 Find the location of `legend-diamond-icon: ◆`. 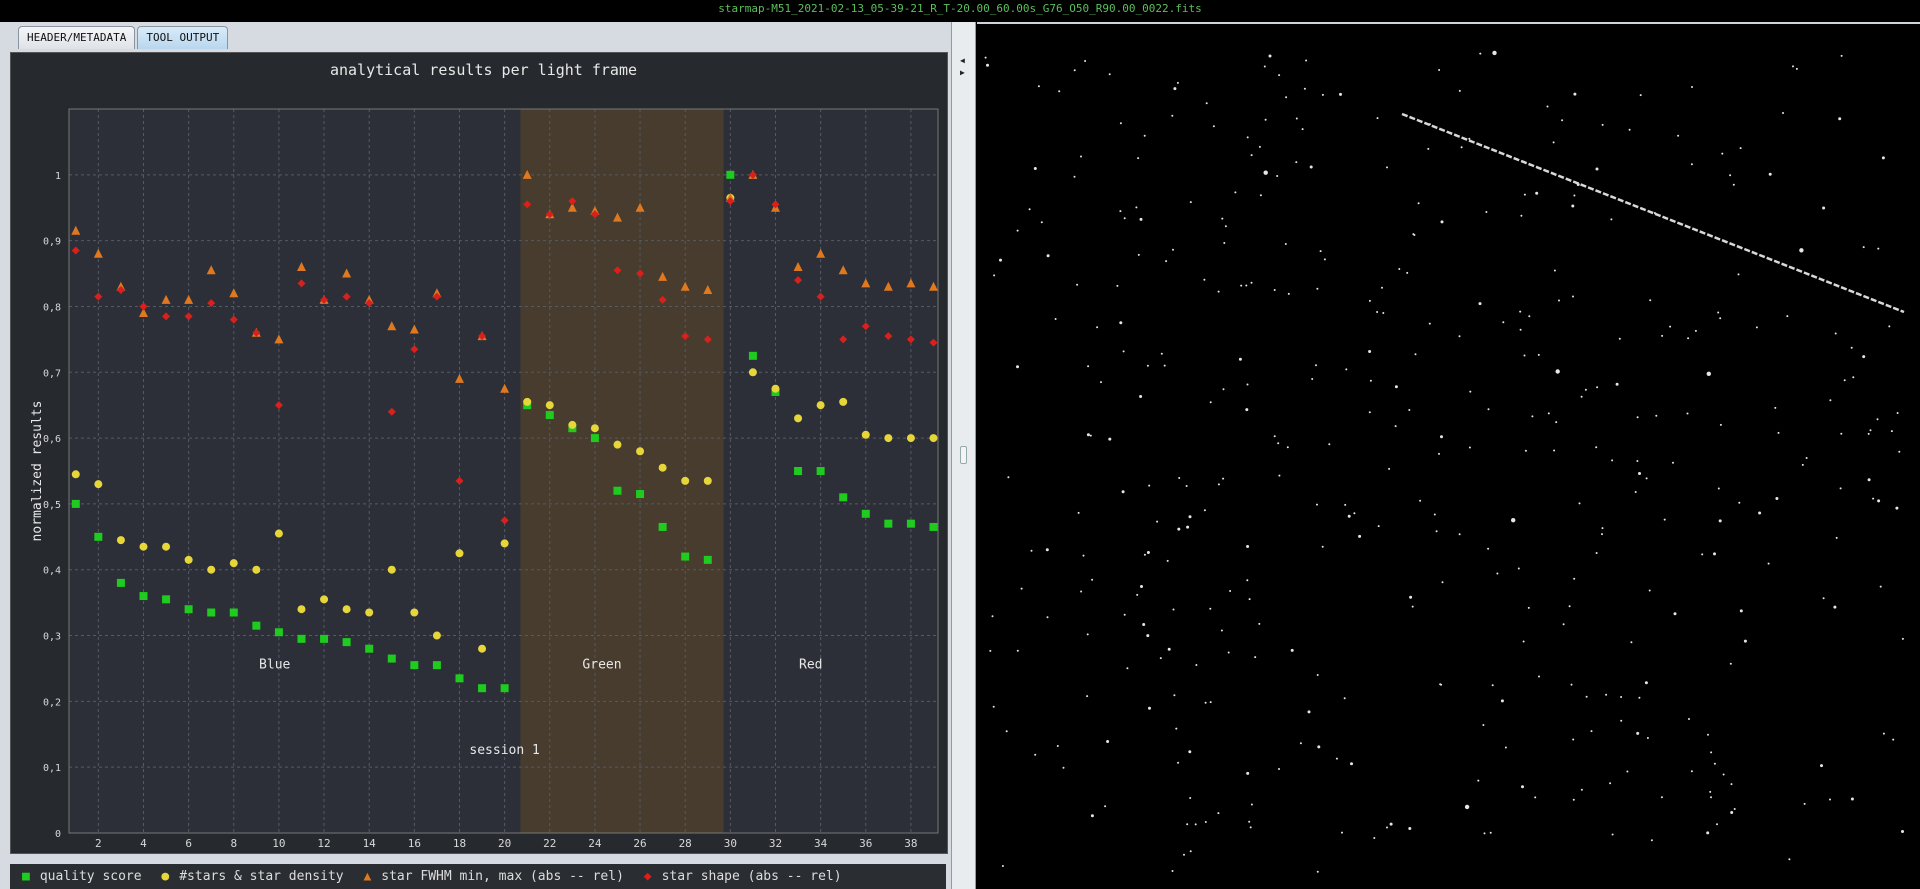

legend-diamond-icon: ◆ is located at coordinates (647, 876).